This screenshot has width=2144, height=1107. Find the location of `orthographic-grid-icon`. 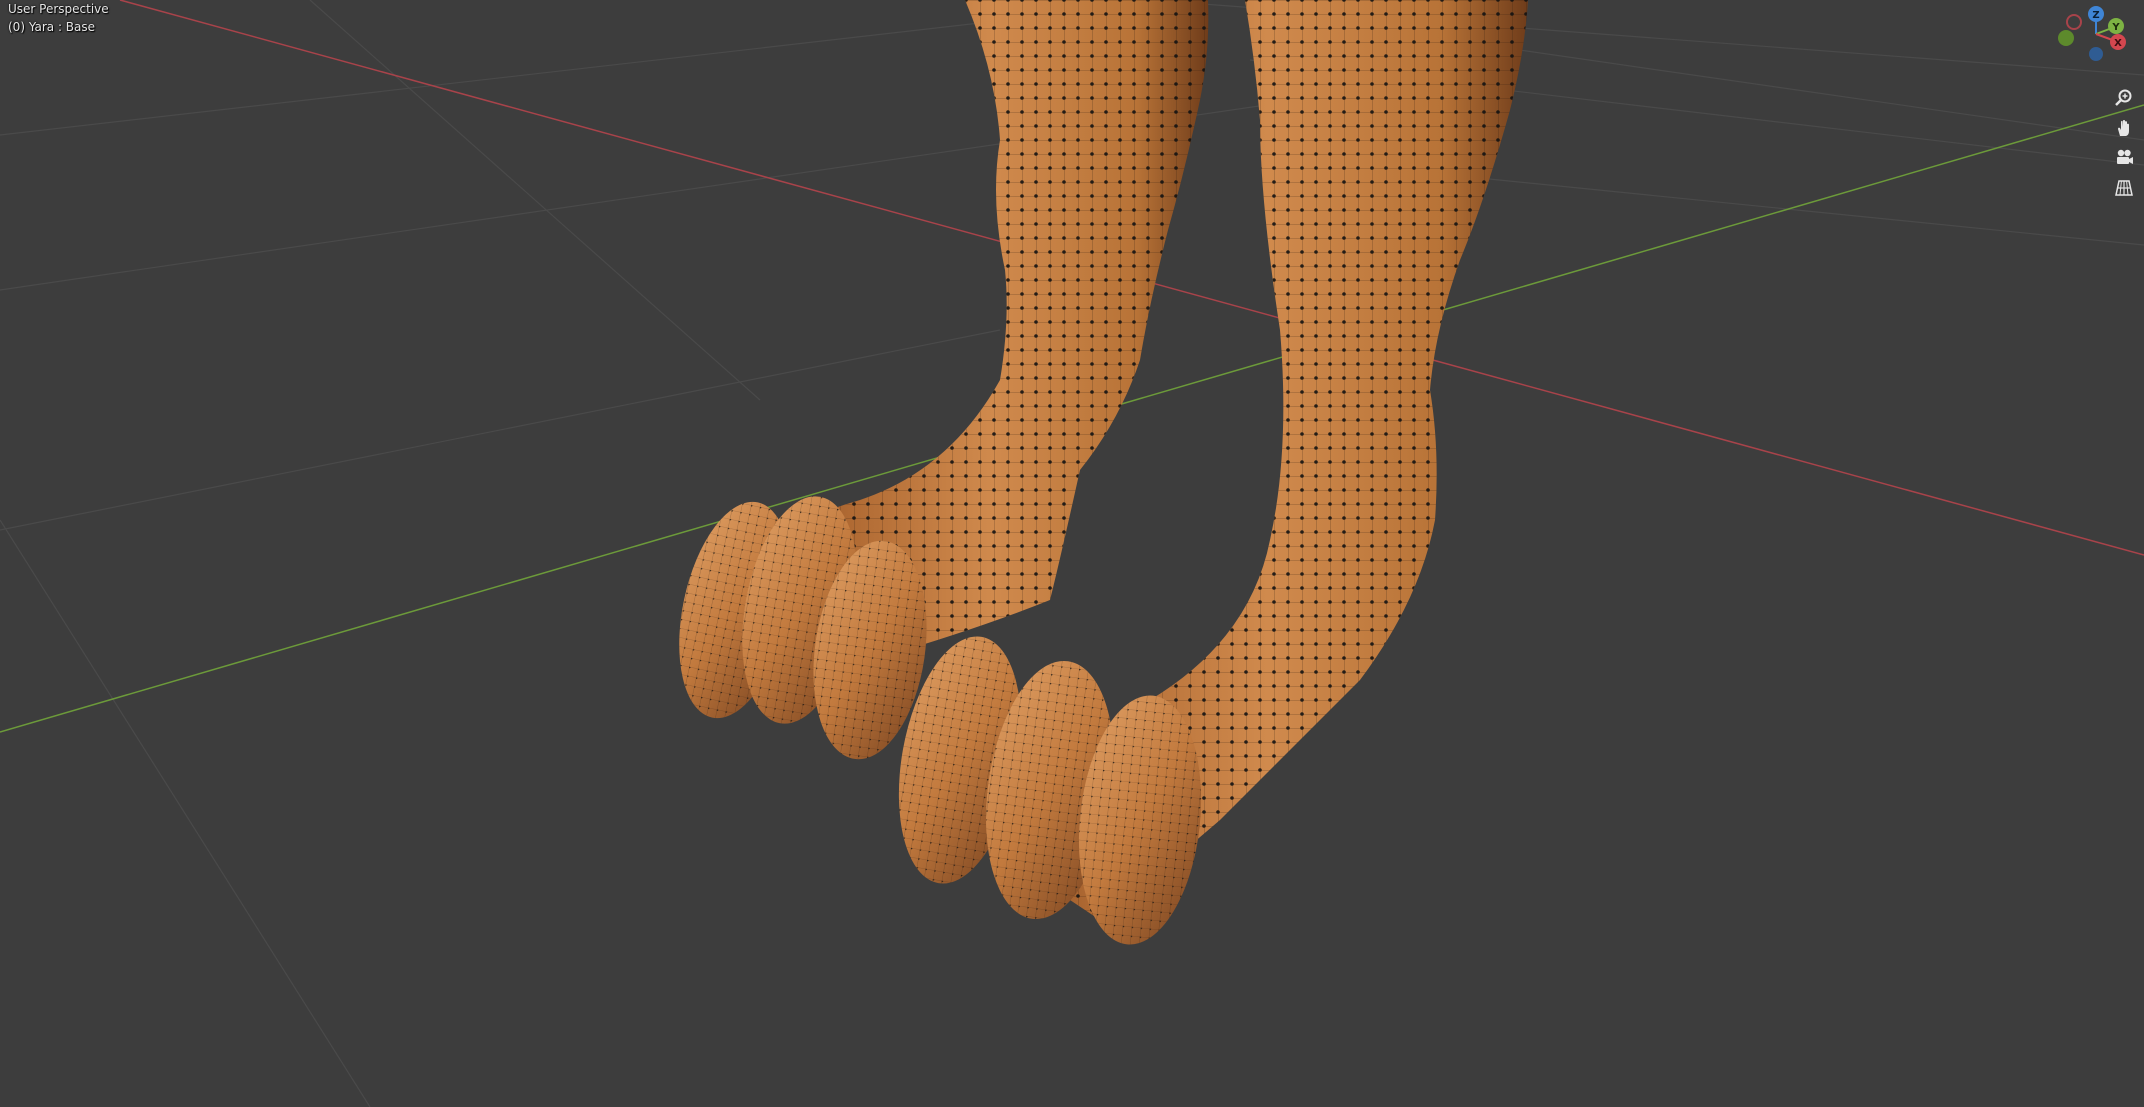

orthographic-grid-icon is located at coordinates (2124, 188).